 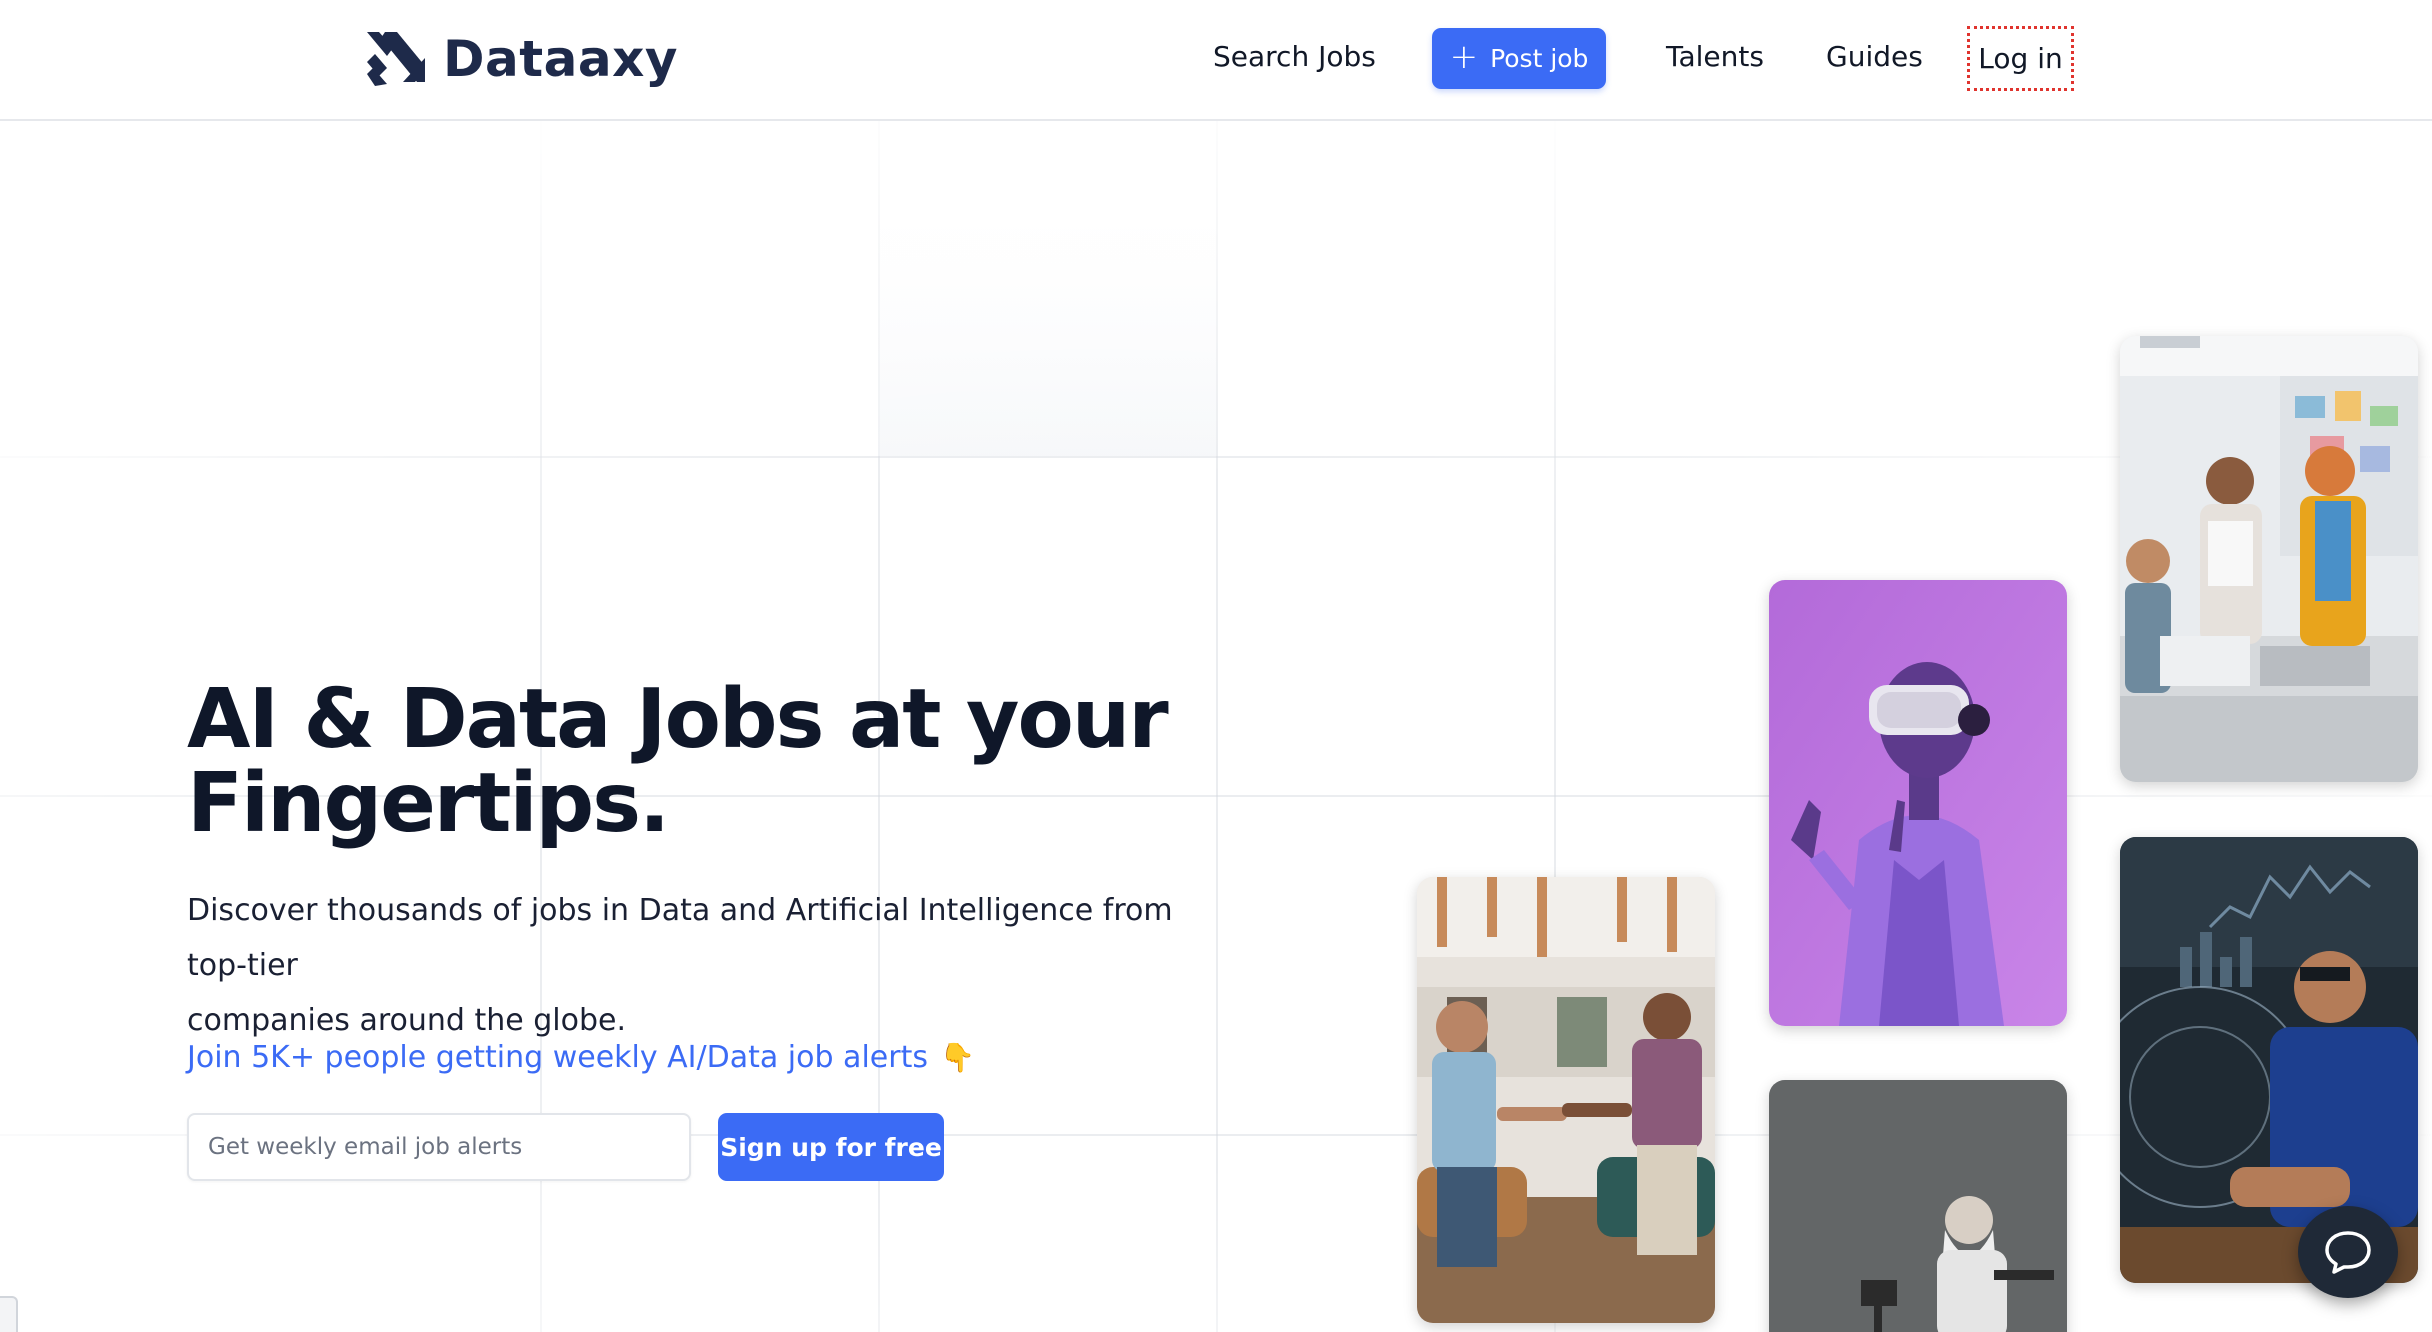 What do you see at coordinates (678, 719) in the screenshot?
I see `hero-headline-line1: AI & Data Jobs at your` at bounding box center [678, 719].